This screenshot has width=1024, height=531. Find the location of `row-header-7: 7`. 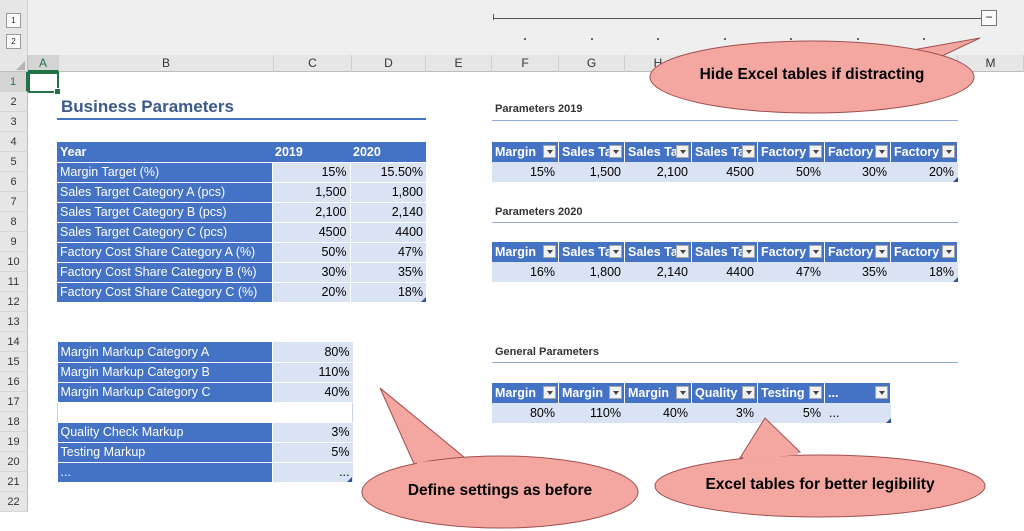

row-header-7: 7 is located at coordinates (14, 202).